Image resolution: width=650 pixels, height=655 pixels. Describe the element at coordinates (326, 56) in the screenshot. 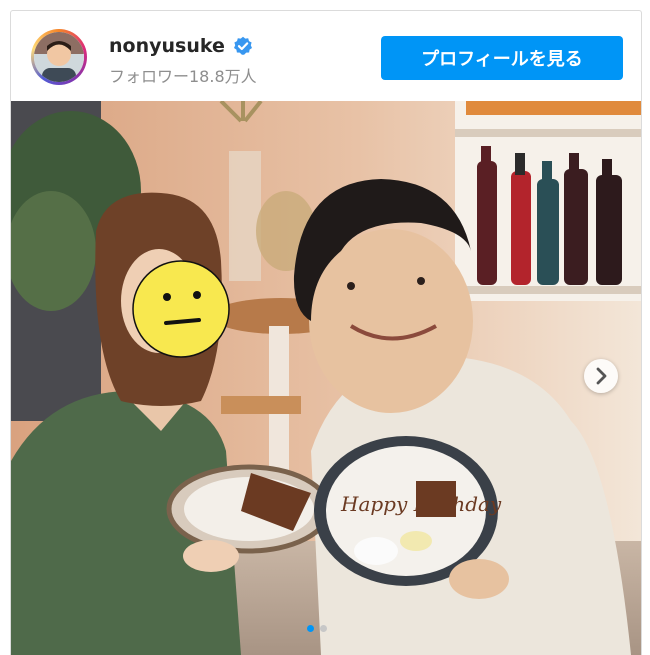

I see `post-header: nonyusuke フォロワー18.8万人 プロフィールを見る` at that location.